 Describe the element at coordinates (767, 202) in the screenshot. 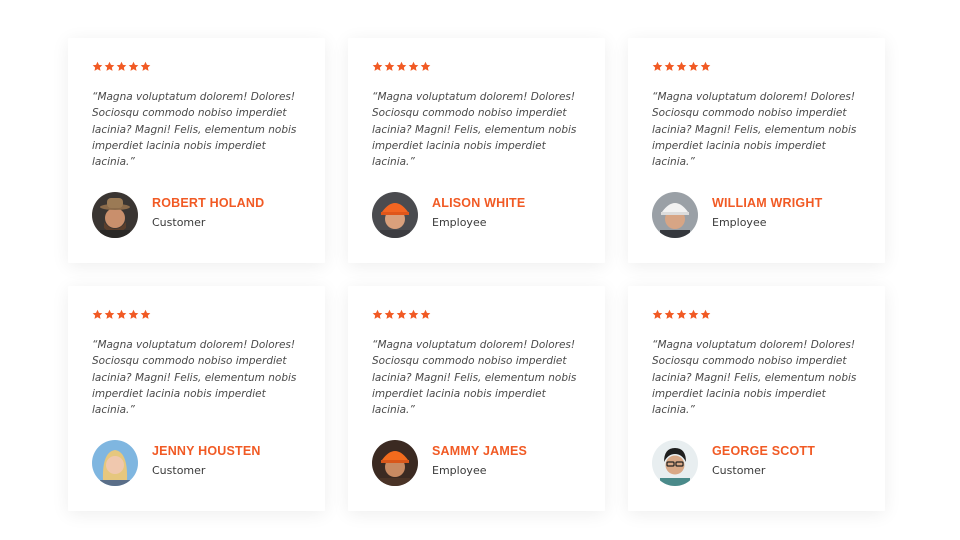

I see `author-name: WILLIAM WRIGHT` at that location.